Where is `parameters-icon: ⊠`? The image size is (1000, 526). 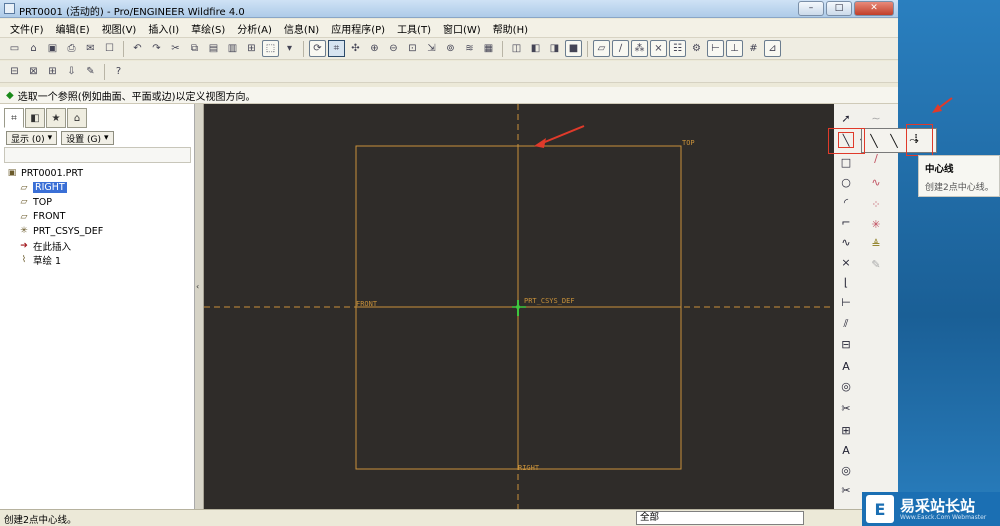
parameters-icon: ⊠ is located at coordinates (33, 71).